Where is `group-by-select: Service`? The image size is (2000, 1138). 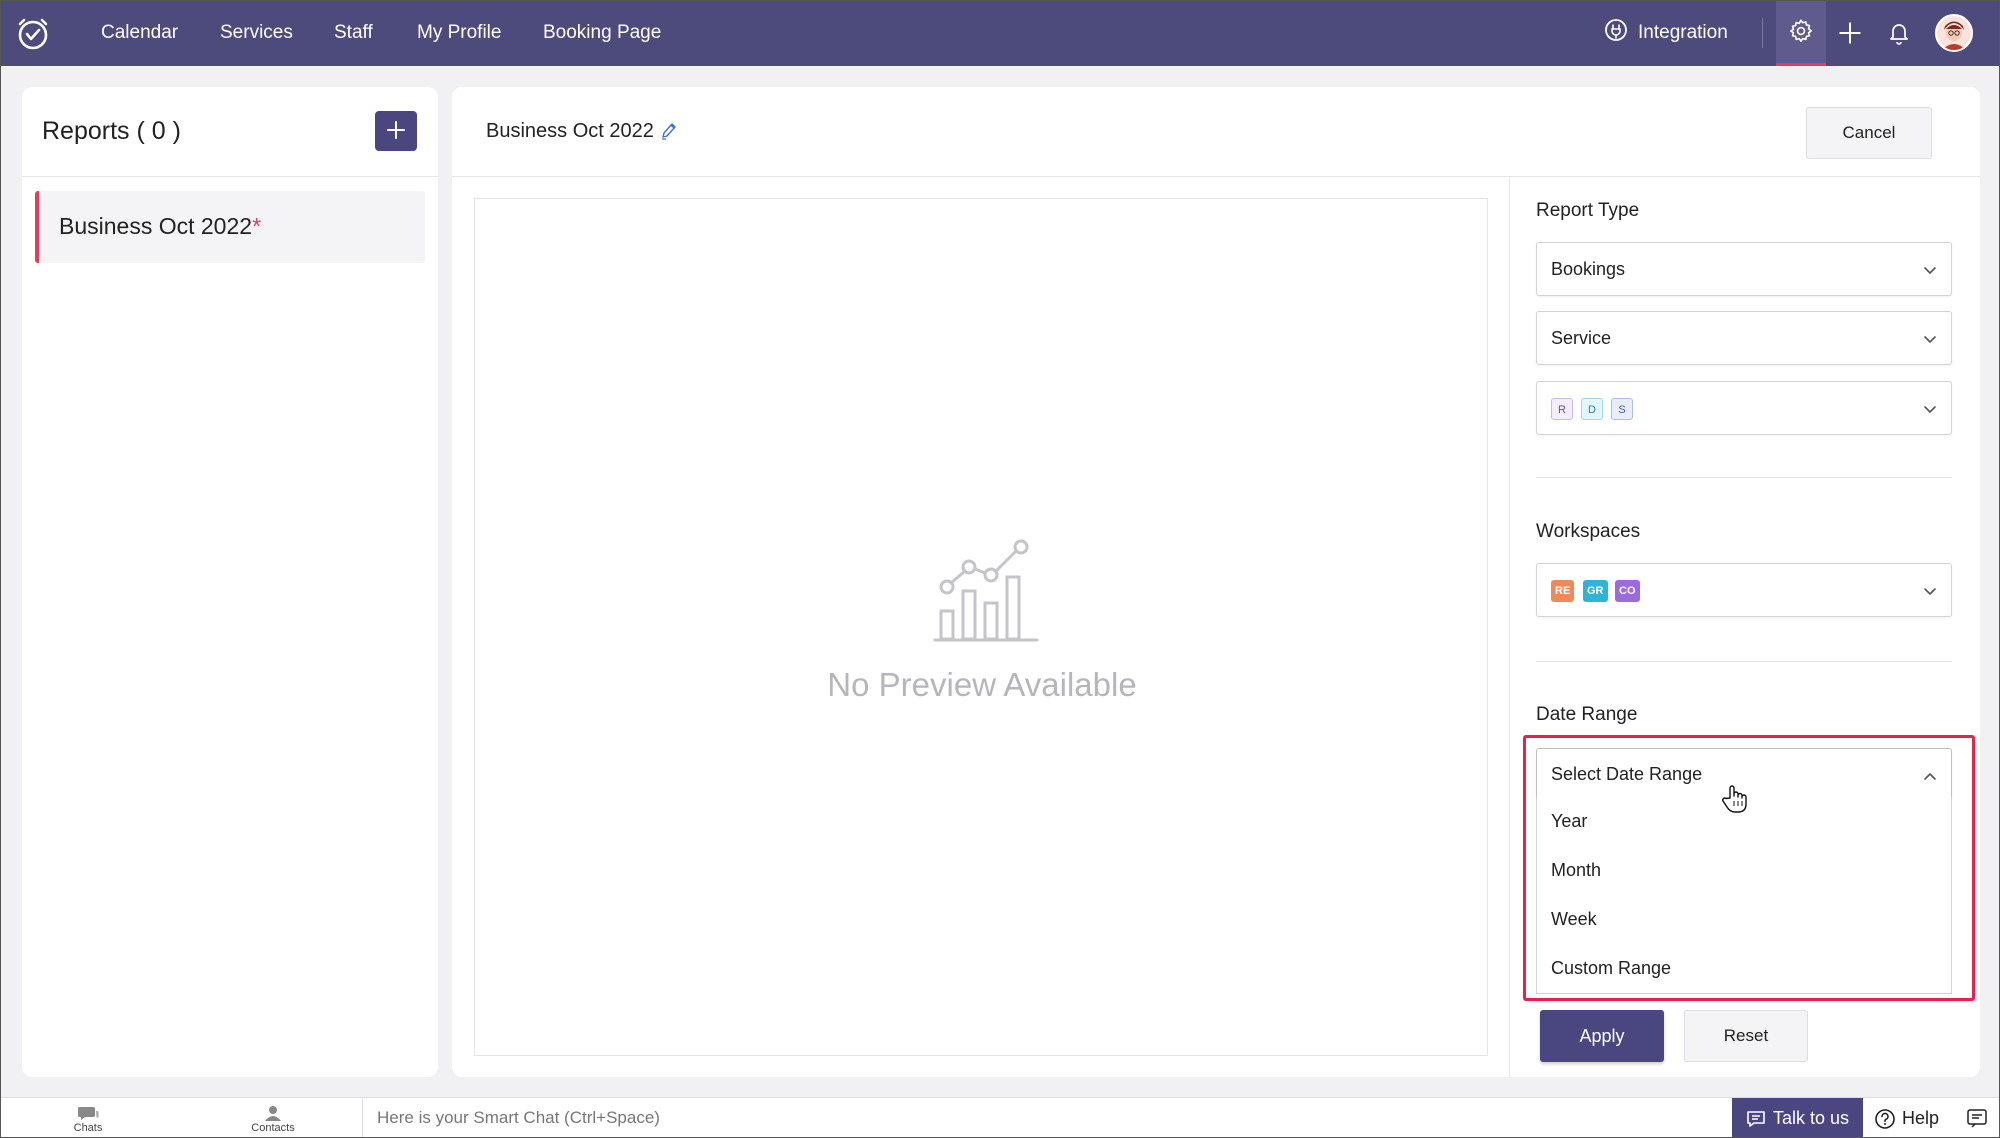 group-by-select: Service is located at coordinates (1744, 338).